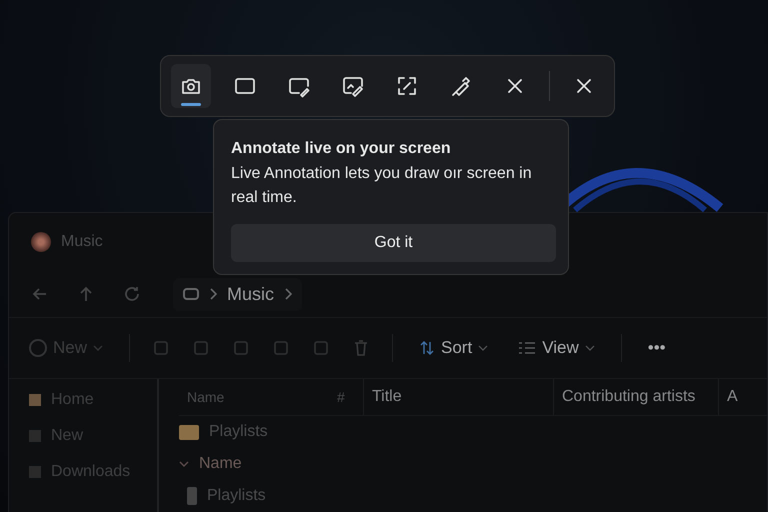  Describe the element at coordinates (458, 397) in the screenshot. I see `column-header: Title` at that location.